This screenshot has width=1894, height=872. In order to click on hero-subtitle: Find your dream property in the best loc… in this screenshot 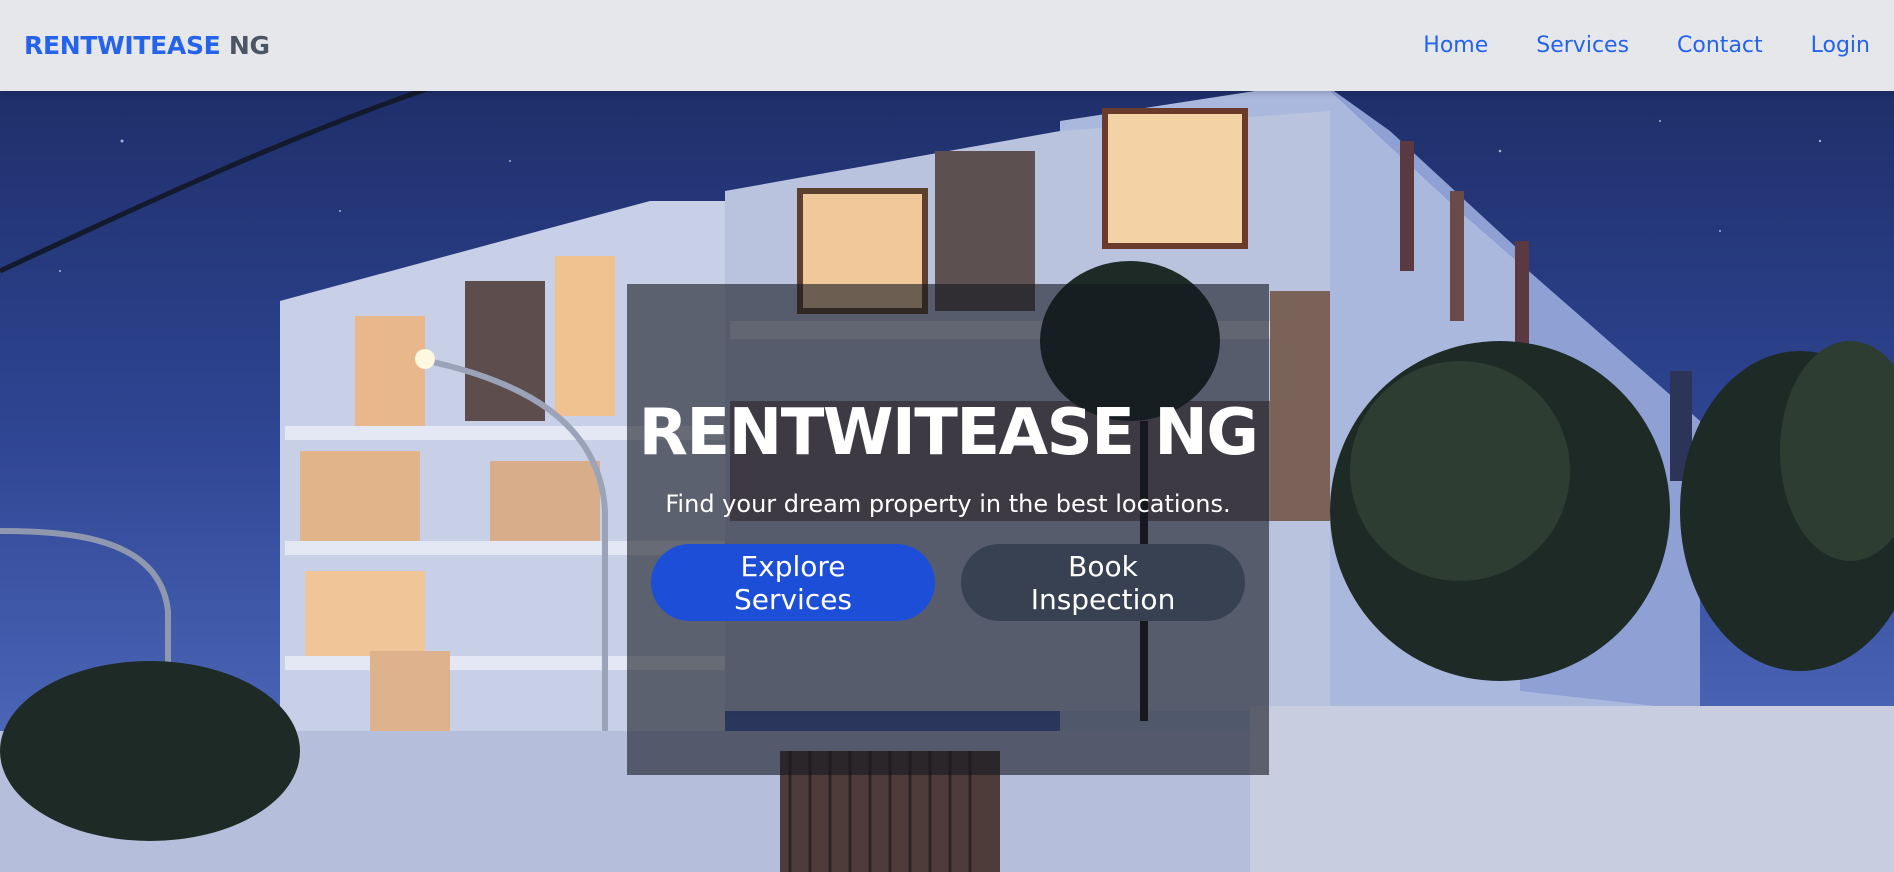, I will do `click(948, 504)`.